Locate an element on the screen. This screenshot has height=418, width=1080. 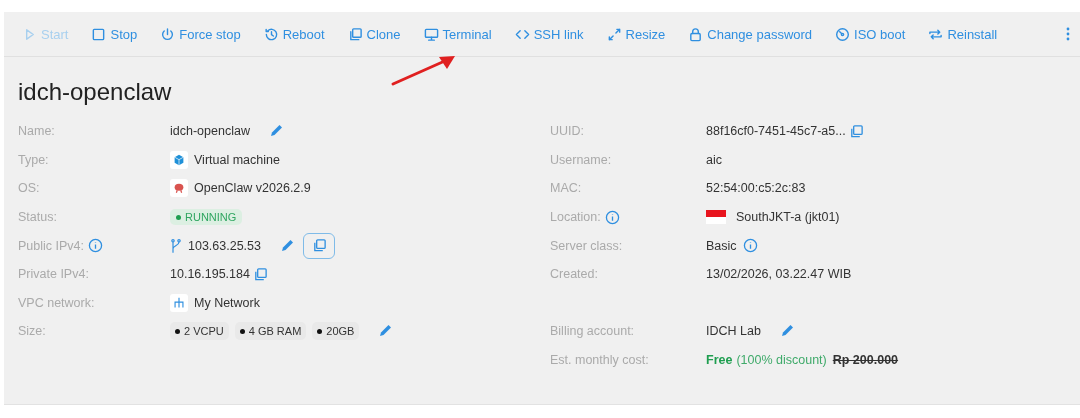
copy-button is located at coordinates (319, 245).